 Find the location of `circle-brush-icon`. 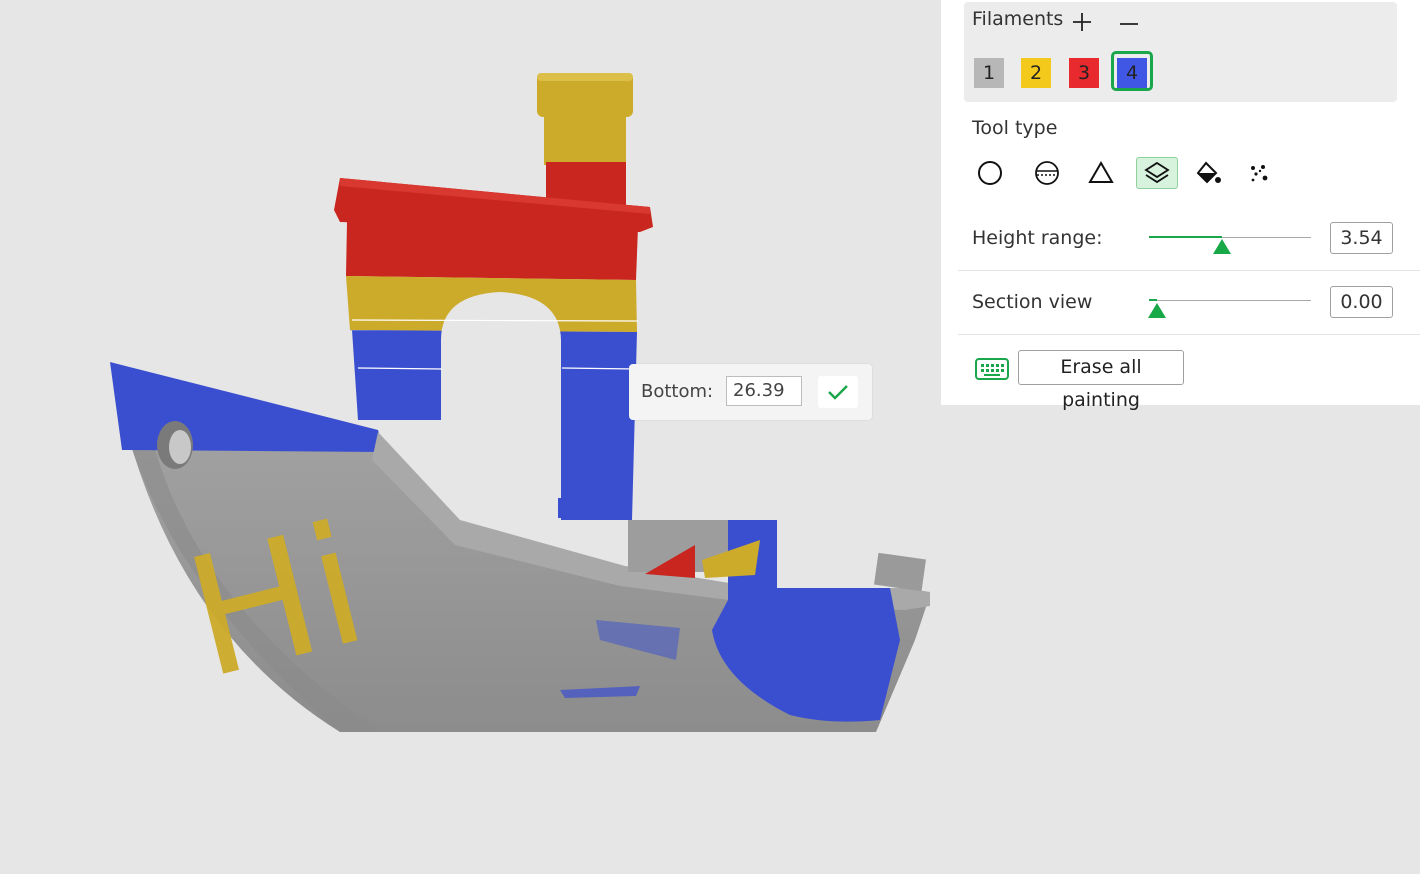

circle-brush-icon is located at coordinates (990, 173).